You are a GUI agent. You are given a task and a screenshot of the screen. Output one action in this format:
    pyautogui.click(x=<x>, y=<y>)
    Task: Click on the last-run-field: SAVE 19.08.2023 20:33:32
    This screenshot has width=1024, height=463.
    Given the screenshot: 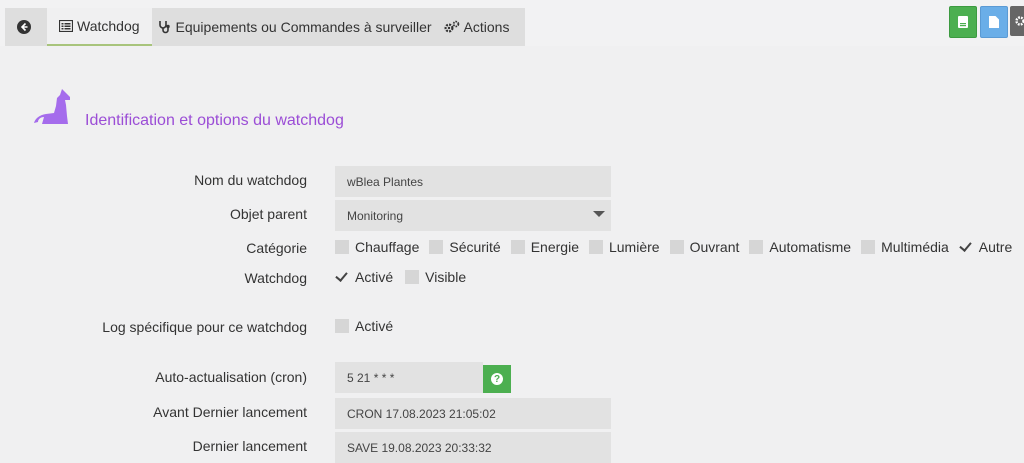 What is the action you would take?
    pyautogui.click(x=473, y=447)
    